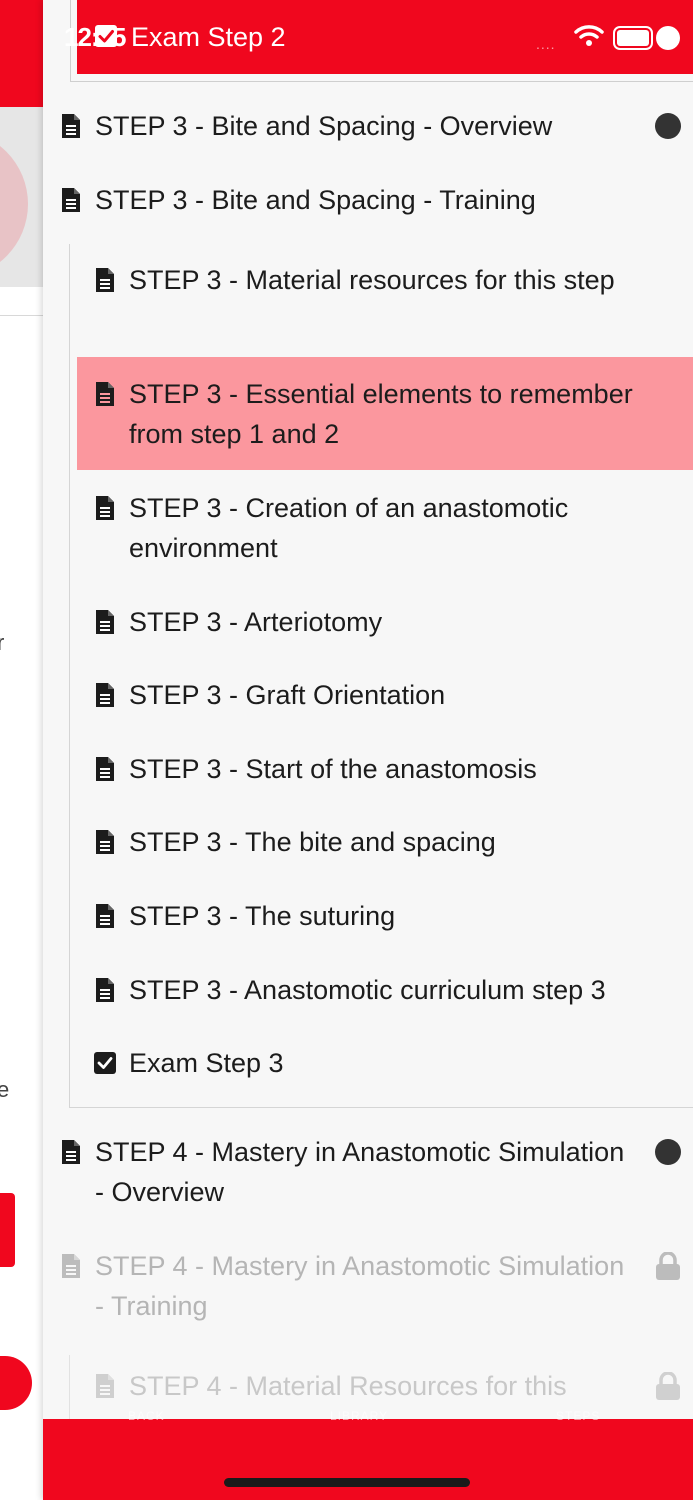 The image size is (693, 1500). Describe the element at coordinates (368, 1459) in the screenshot. I see `bottom-tab-bar` at that location.